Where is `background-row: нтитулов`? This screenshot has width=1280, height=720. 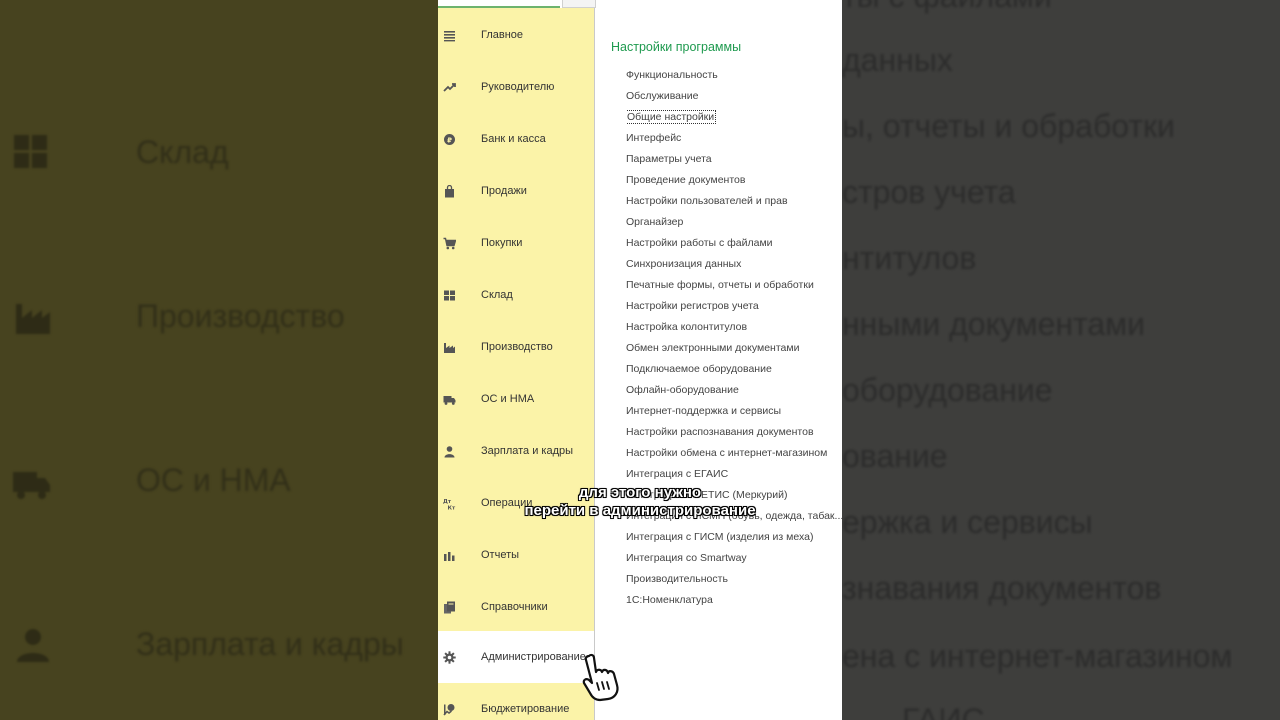 background-row: нтитулов is located at coordinates (909, 258).